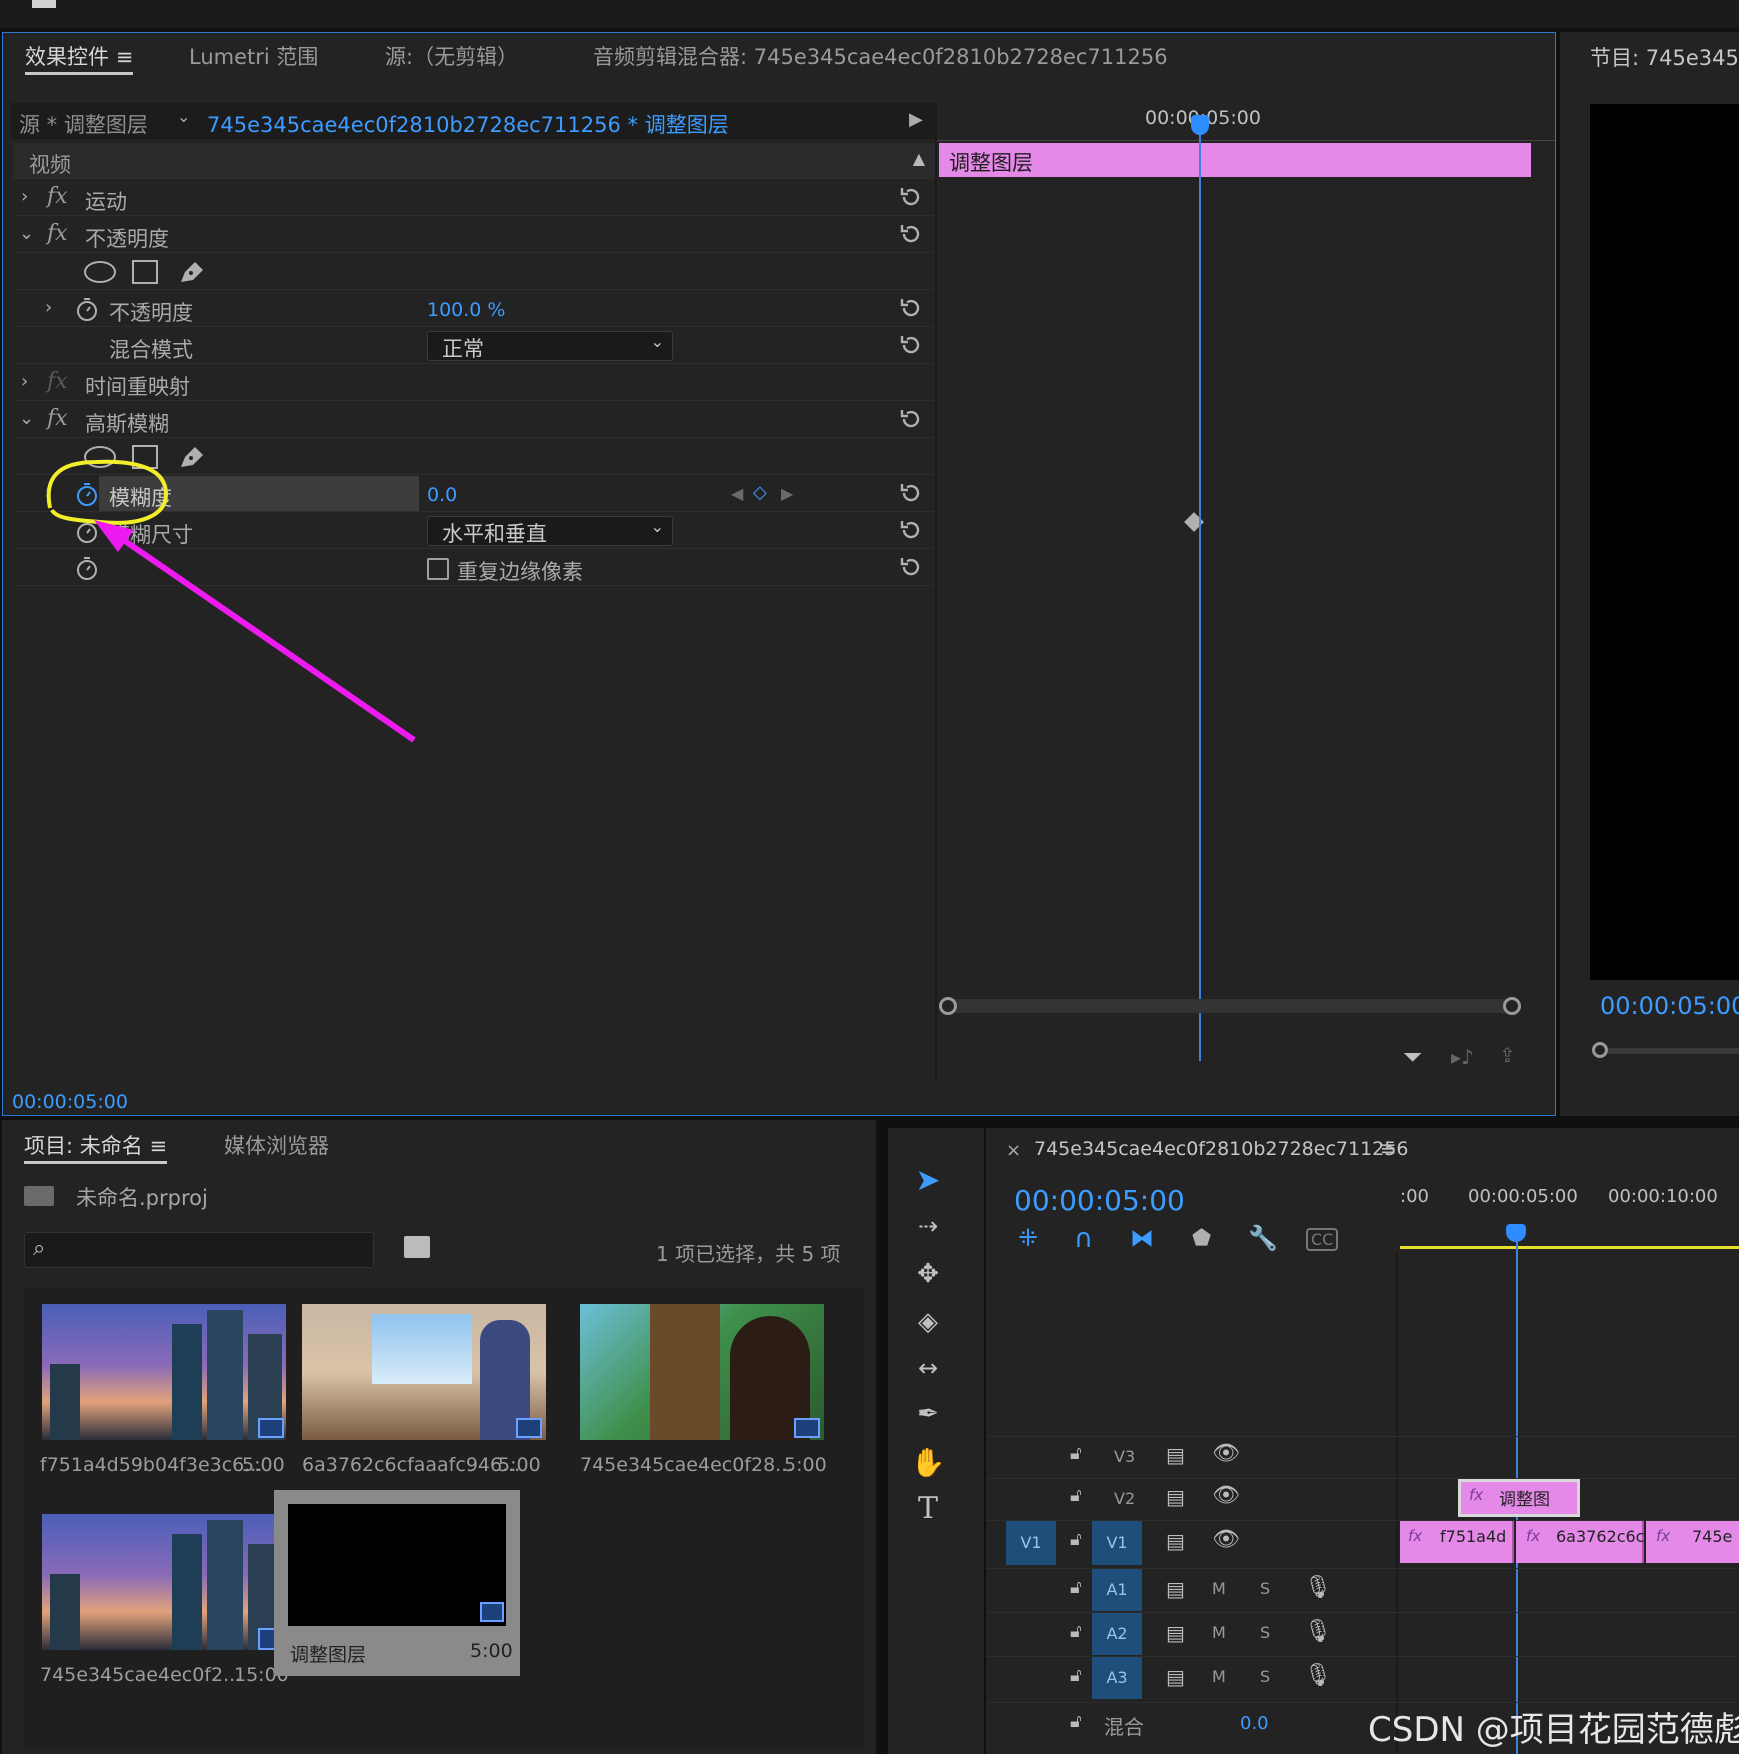 This screenshot has width=1739, height=1754. I want to click on tab-project: 项目: 未命名 ≡, so click(96, 1146).